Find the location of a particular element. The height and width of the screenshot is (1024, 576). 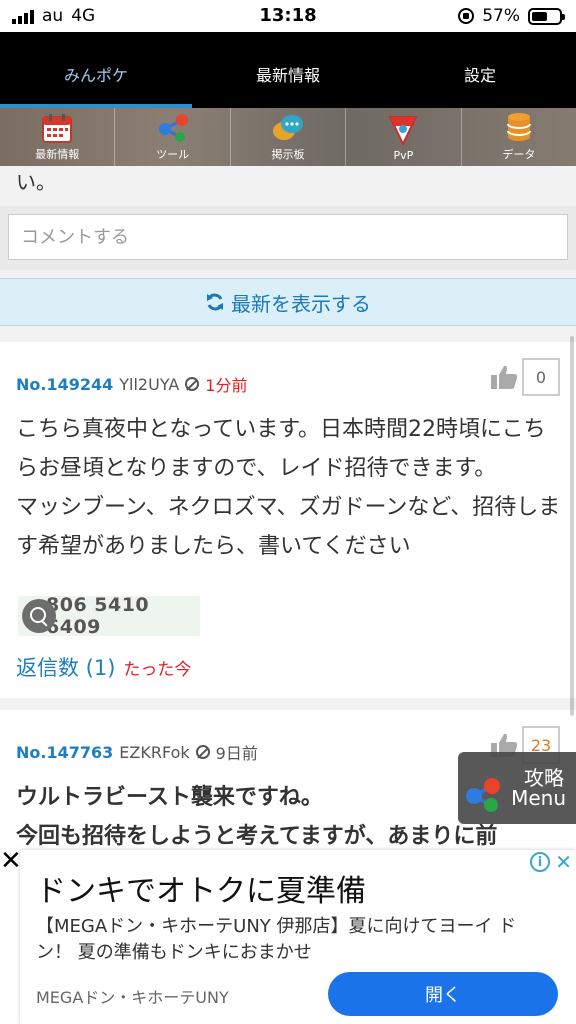

post-header: No.147763 EZKRFok 9日前 is located at coordinates (137, 752).